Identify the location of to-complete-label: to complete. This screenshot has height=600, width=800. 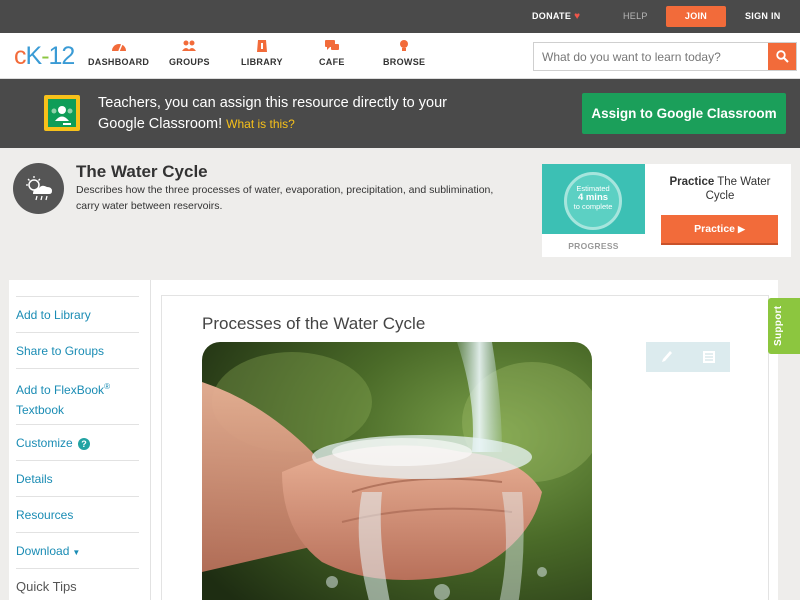
(593, 206).